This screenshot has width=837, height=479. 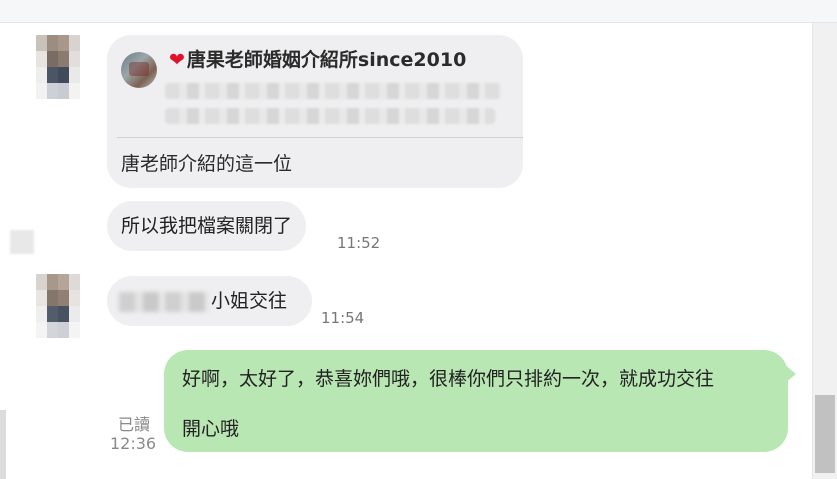 I want to click on message-time: 11:54, so click(x=343, y=318).